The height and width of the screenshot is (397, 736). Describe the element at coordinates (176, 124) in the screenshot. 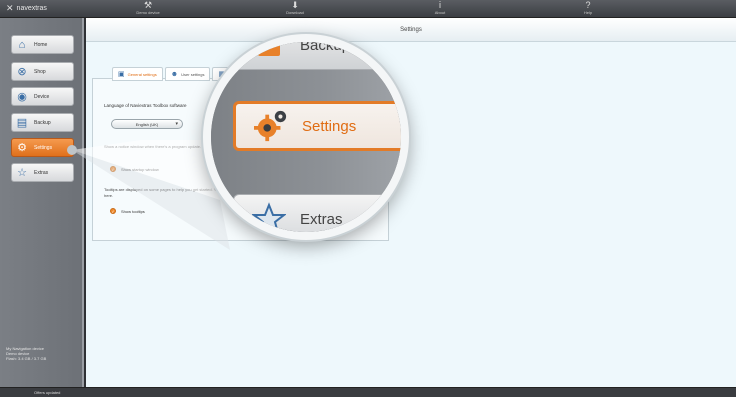

I see `chevron-down-icon: ▾` at that location.